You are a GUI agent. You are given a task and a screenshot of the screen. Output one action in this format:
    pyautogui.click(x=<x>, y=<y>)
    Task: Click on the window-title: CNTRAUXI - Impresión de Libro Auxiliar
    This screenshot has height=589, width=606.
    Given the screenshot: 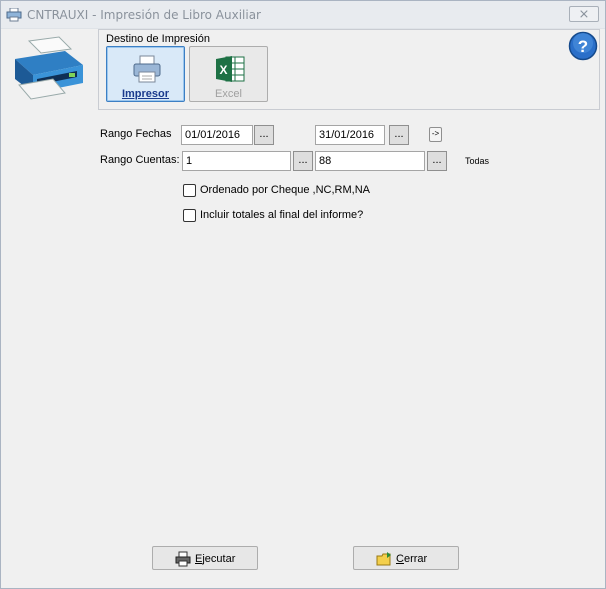 What is the action you would take?
    pyautogui.click(x=144, y=15)
    